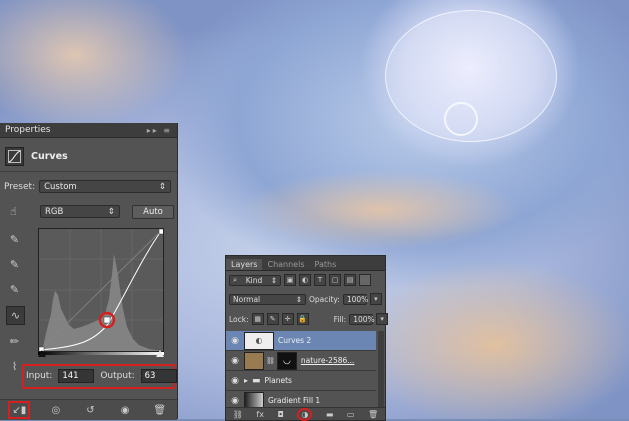  I want to click on preset-dropdown: Custom ⇕, so click(105, 186).